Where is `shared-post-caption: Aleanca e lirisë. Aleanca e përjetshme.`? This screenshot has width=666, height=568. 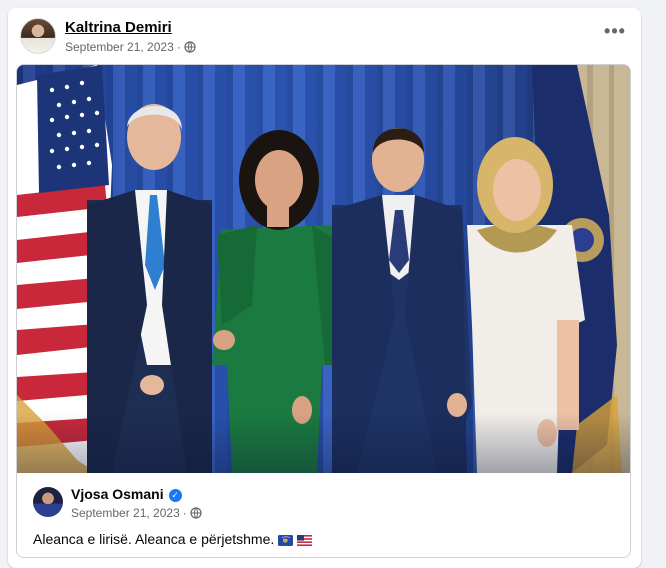 shared-post-caption: Aleanca e lirisë. Aleanca e përjetshme. is located at coordinates (173, 540).